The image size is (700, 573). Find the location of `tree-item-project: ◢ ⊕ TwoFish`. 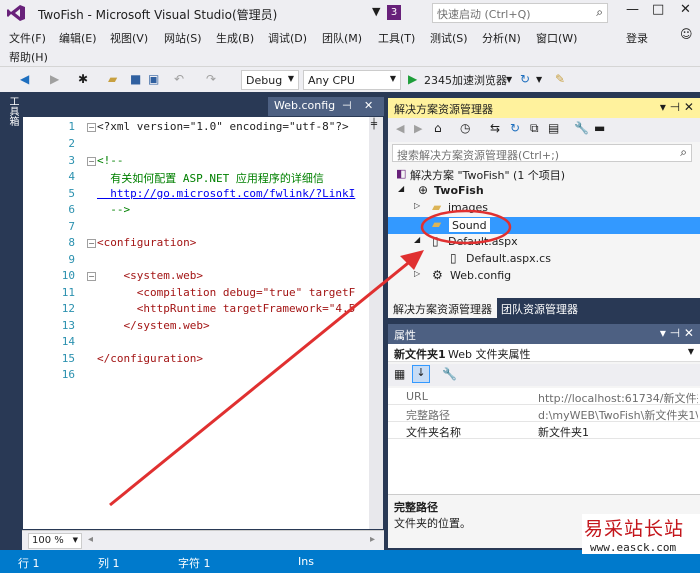

tree-item-project: ◢ ⊕ TwoFish is located at coordinates (544, 191).